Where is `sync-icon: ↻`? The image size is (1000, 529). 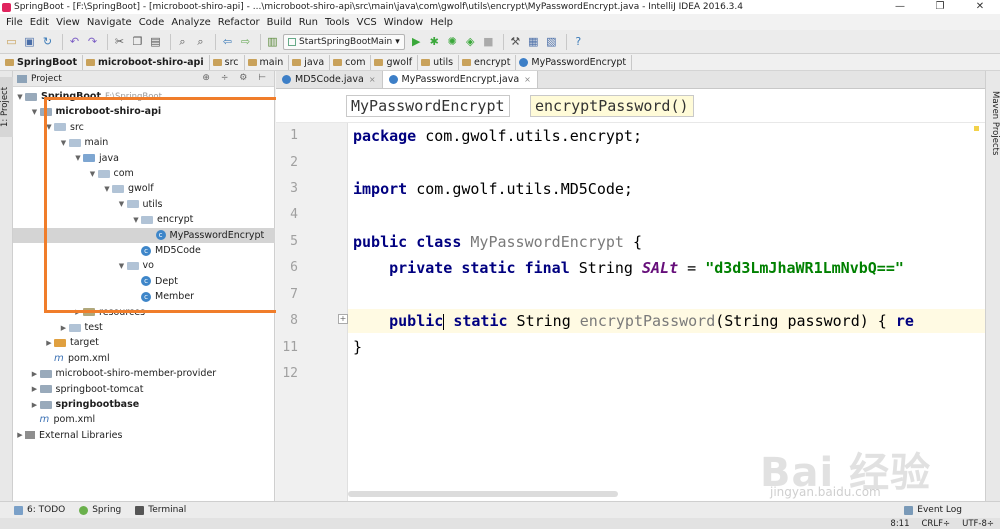
sync-icon: ↻ is located at coordinates (47, 41).